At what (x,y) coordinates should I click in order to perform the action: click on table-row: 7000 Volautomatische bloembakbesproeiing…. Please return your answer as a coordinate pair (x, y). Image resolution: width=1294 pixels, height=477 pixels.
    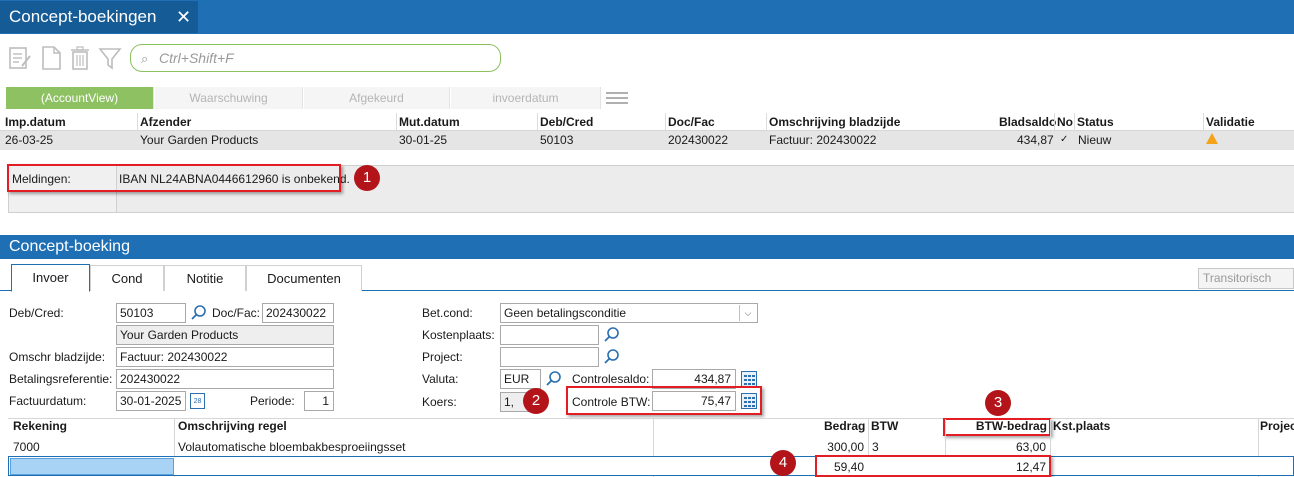
    Looking at the image, I should click on (651, 446).